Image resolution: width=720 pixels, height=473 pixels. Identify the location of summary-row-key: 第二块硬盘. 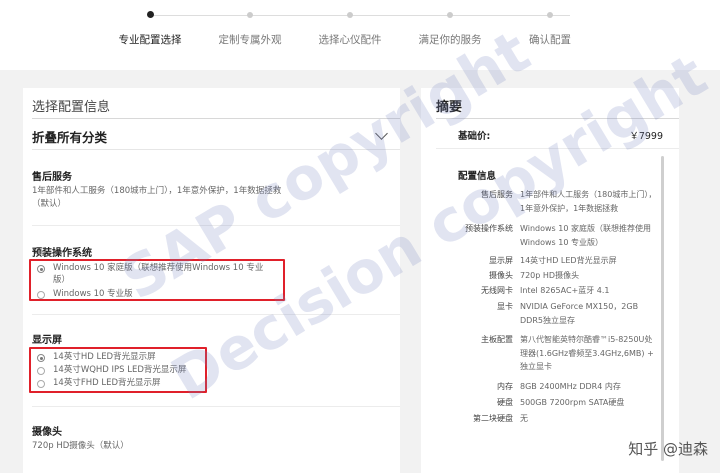
(493, 418).